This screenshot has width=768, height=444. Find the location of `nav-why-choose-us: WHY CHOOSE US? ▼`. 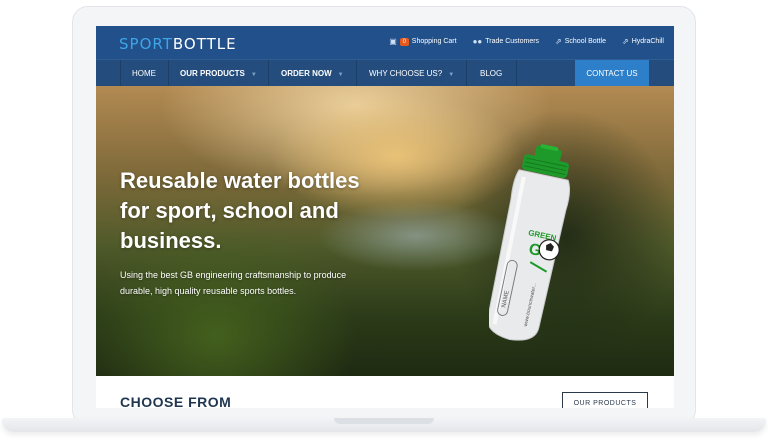

nav-why-choose-us: WHY CHOOSE US? ▼ is located at coordinates (411, 73).